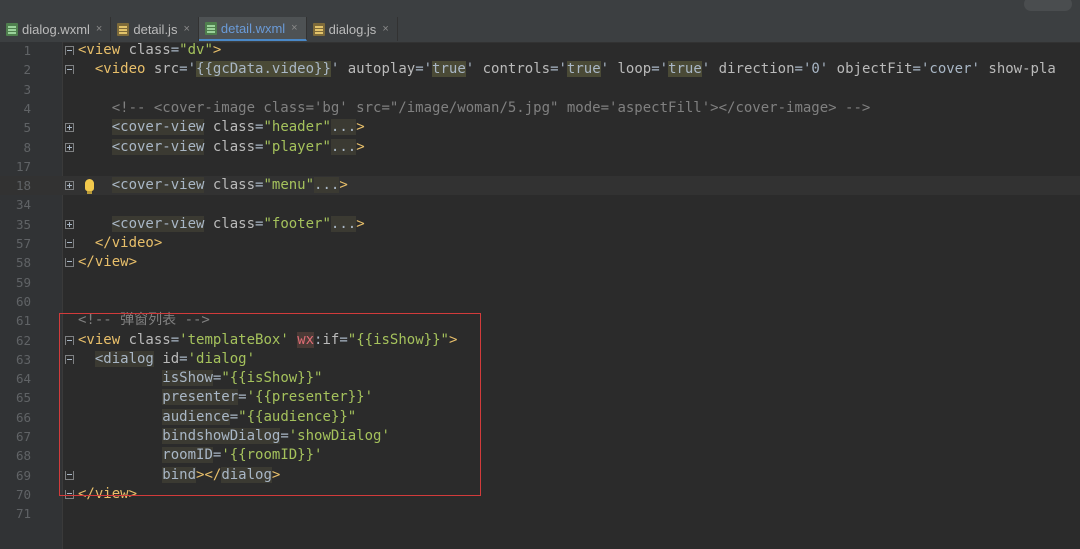  I want to click on code-token: ='cover', so click(950, 69).